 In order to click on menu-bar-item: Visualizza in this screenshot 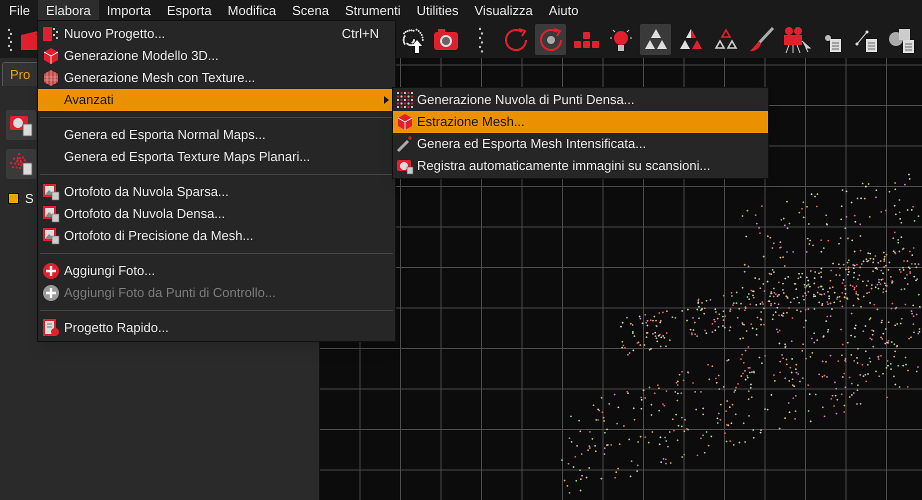, I will do `click(503, 10)`.